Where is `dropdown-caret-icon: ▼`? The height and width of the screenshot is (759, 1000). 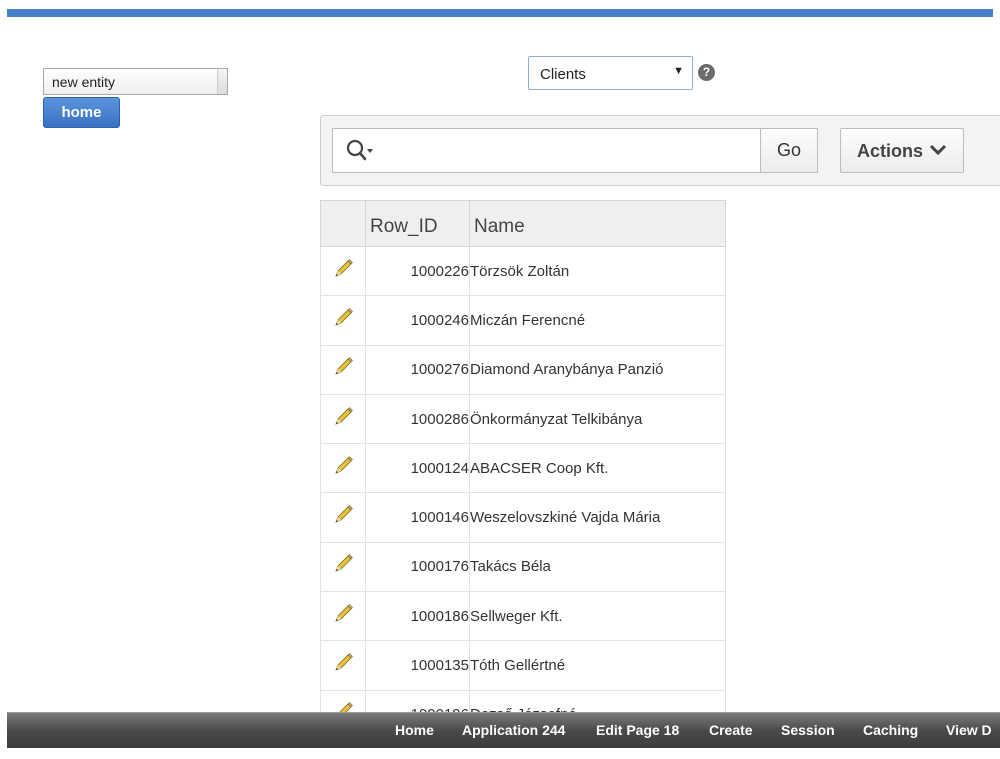
dropdown-caret-icon: ▼ is located at coordinates (678, 71).